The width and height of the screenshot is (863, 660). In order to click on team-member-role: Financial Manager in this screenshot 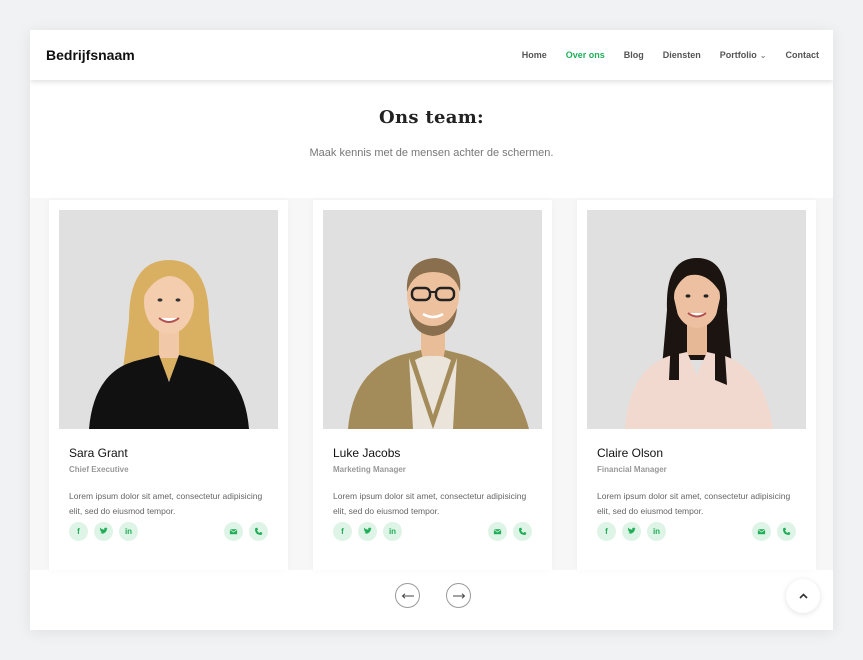, I will do `click(632, 469)`.